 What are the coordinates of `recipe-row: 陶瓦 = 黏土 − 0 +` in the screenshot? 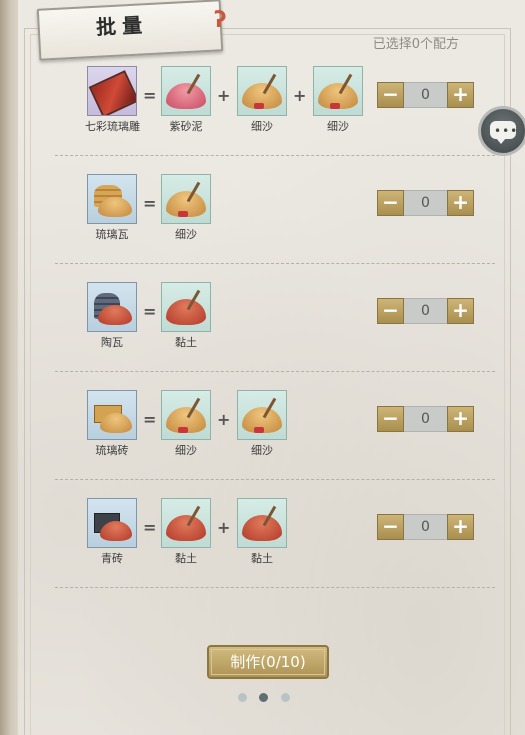 It's located at (262, 336).